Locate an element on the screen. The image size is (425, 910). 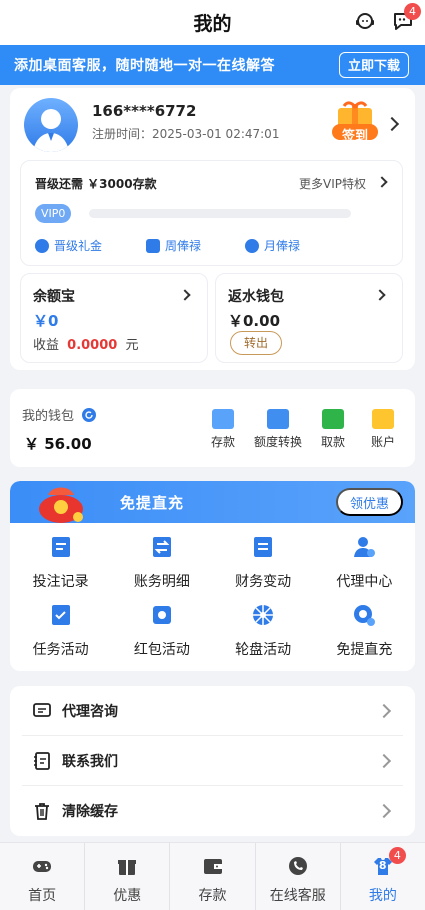
rebate-wallet-title: 返水钱包 is located at coordinates (256, 297).